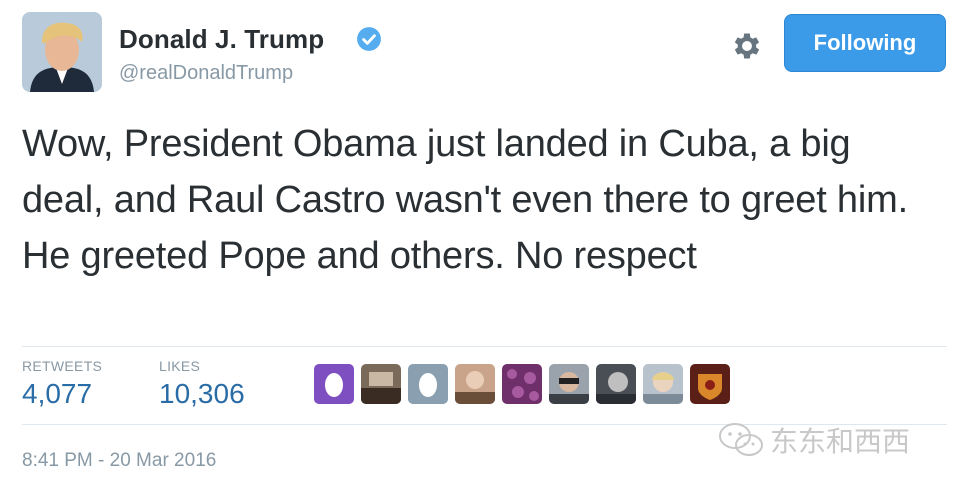 This screenshot has width=962, height=482. What do you see at coordinates (119, 461) in the screenshot?
I see `tweet-timestamp: 8:41 PM - 20 Mar 2016` at bounding box center [119, 461].